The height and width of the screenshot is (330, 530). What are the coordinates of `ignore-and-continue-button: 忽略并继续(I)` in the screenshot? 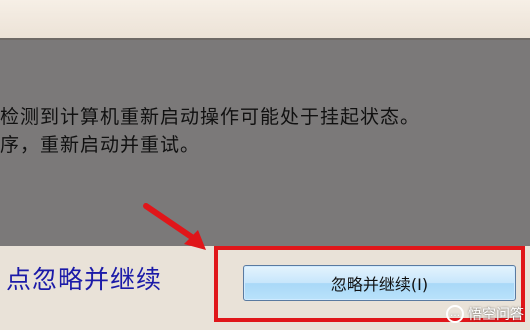 It's located at (379, 283).